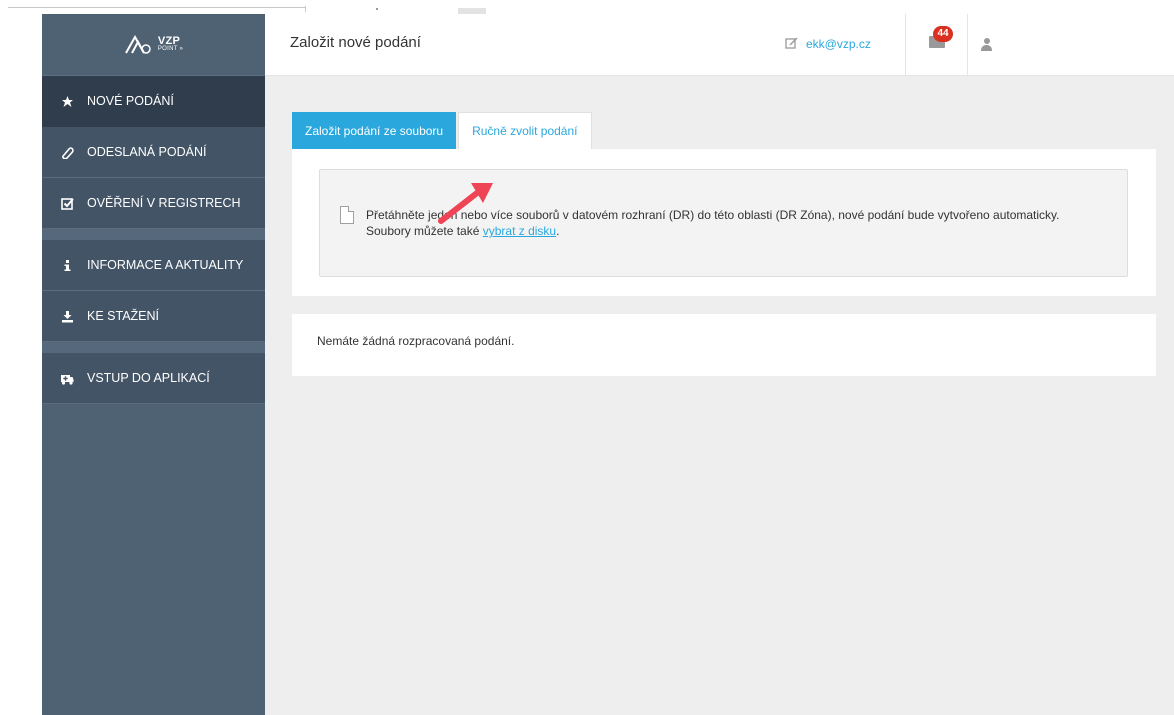 The width and height of the screenshot is (1174, 715). I want to click on sidebar-item-overeni-v-registrech: OVĚŘENÍ V REGISTRECH, so click(153, 203).